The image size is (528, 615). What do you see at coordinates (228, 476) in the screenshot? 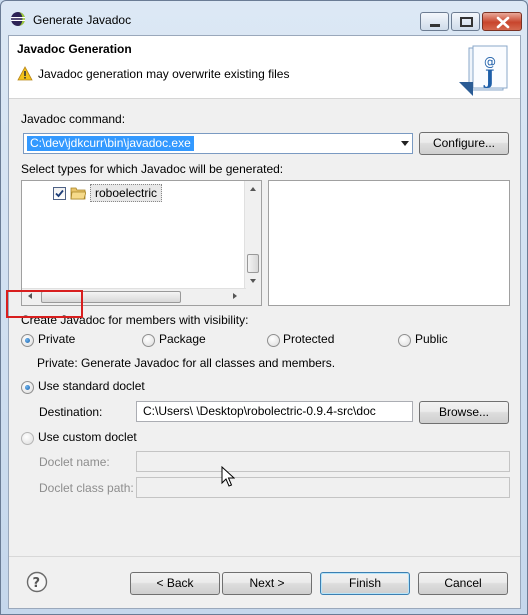
I see `mouse-cursor-icon` at bounding box center [228, 476].